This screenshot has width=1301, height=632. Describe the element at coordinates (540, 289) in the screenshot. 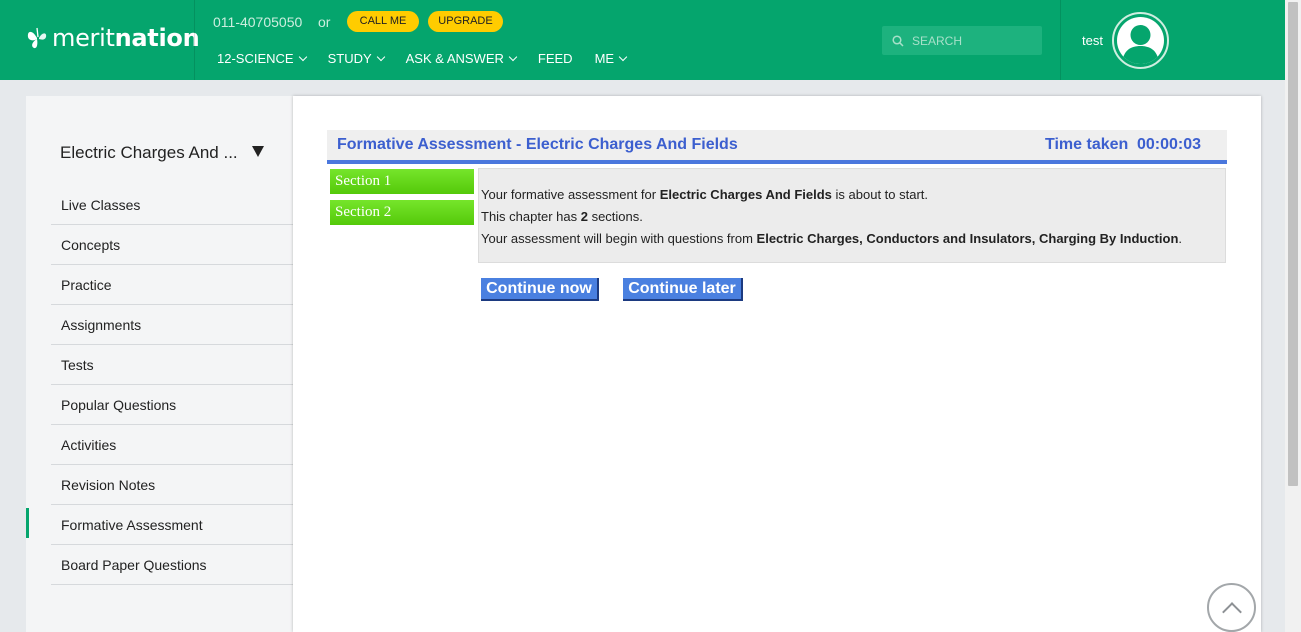

I see `continue-now-button: Continue now` at that location.